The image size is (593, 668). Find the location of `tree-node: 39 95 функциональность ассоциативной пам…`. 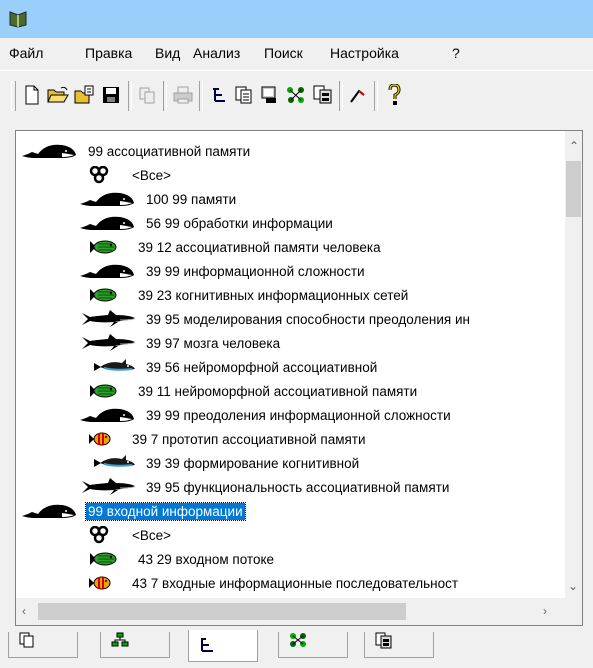

tree-node: 39 95 функциональность ассоциативной пам… is located at coordinates (265, 487).